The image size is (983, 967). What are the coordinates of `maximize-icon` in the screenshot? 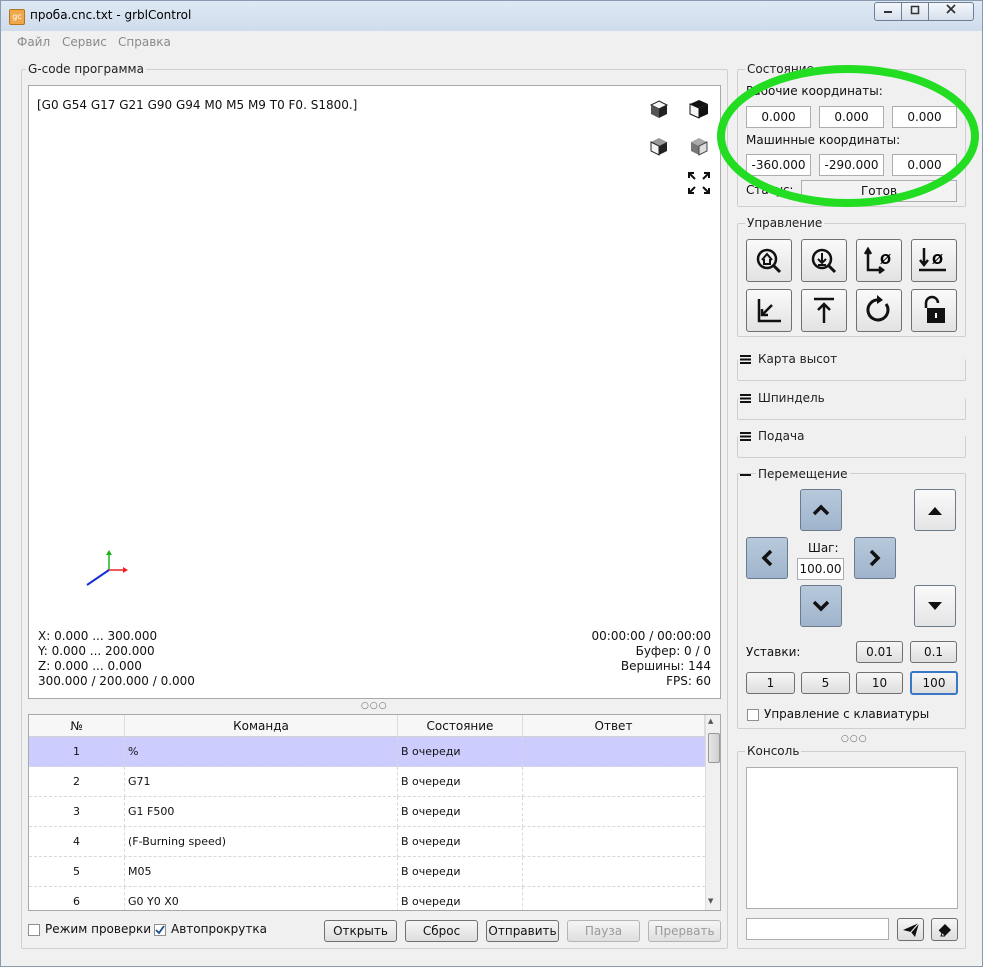 It's located at (915, 10).